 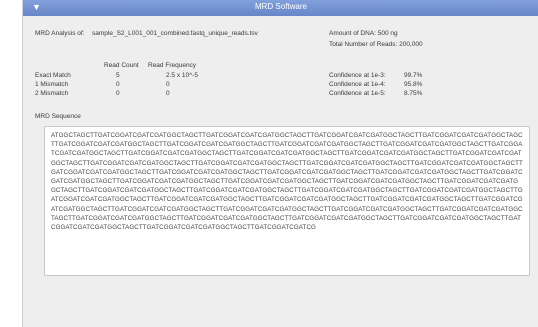 What do you see at coordinates (413, 84) in the screenshot?
I see `confidence-value-1e4: 95.8%` at bounding box center [413, 84].